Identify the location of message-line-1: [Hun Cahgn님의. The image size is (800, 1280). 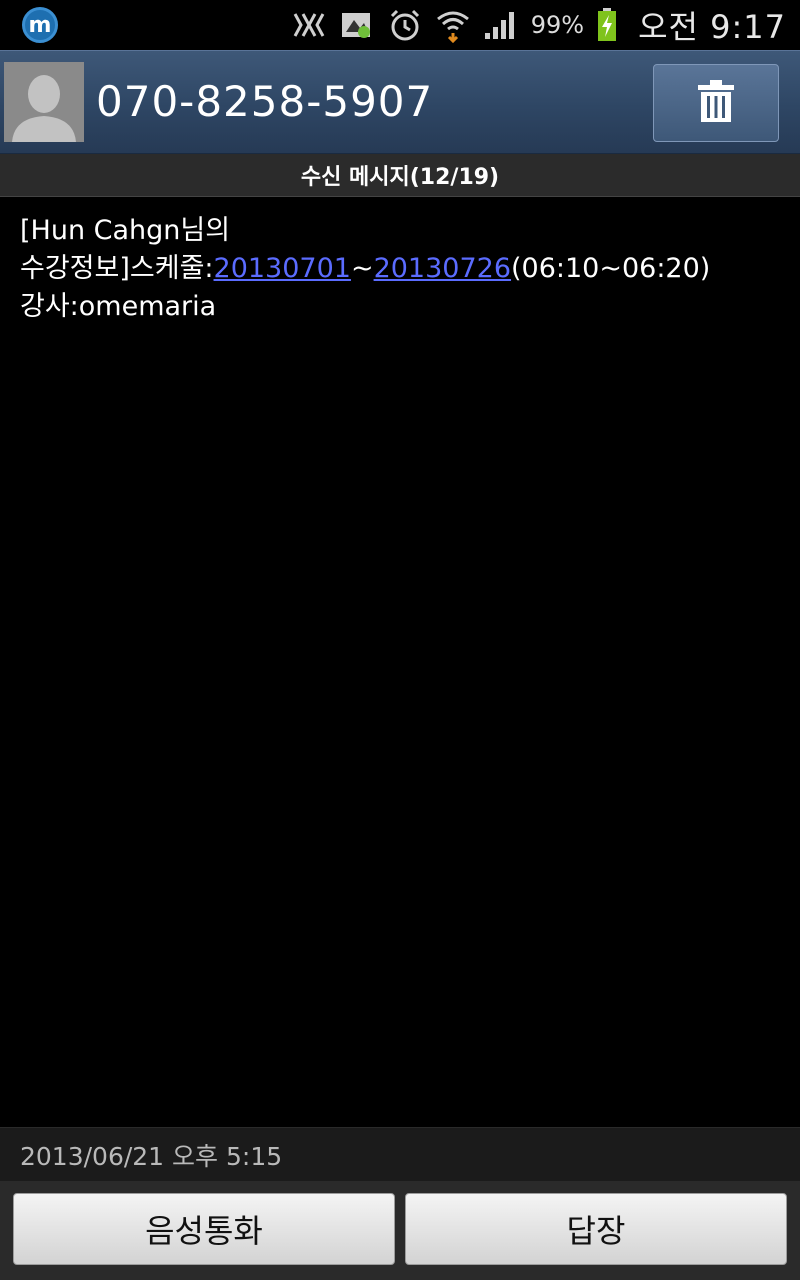
(125, 230).